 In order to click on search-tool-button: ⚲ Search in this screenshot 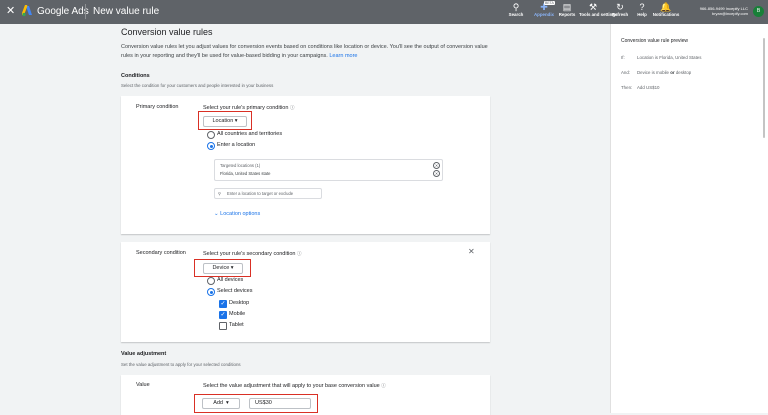, I will do `click(516, 13)`.